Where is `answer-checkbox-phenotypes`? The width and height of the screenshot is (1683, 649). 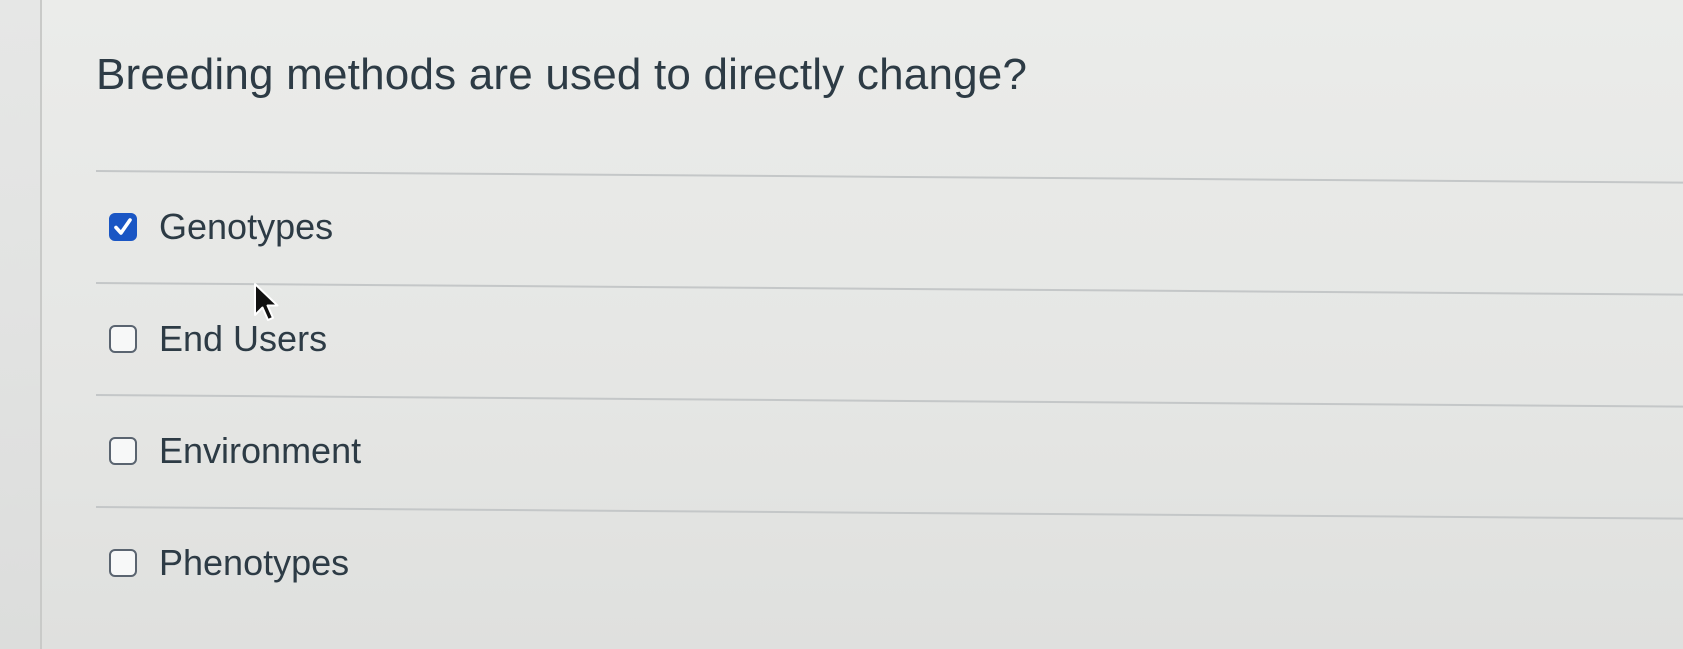 answer-checkbox-phenotypes is located at coordinates (123, 563).